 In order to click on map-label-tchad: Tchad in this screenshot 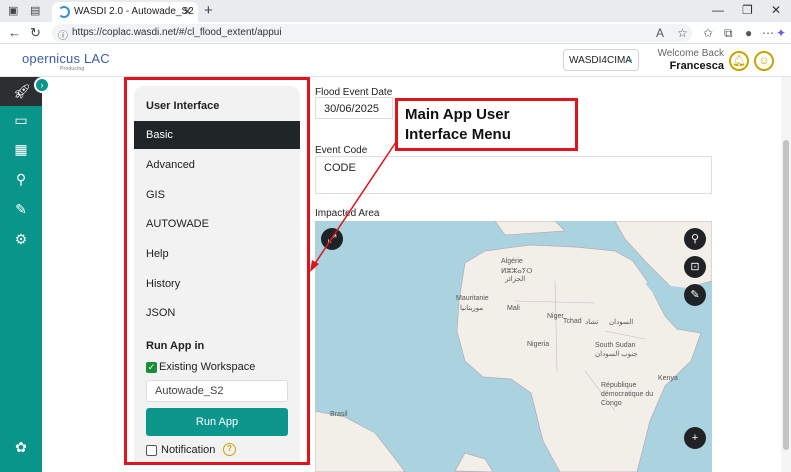, I will do `click(572, 321)`.